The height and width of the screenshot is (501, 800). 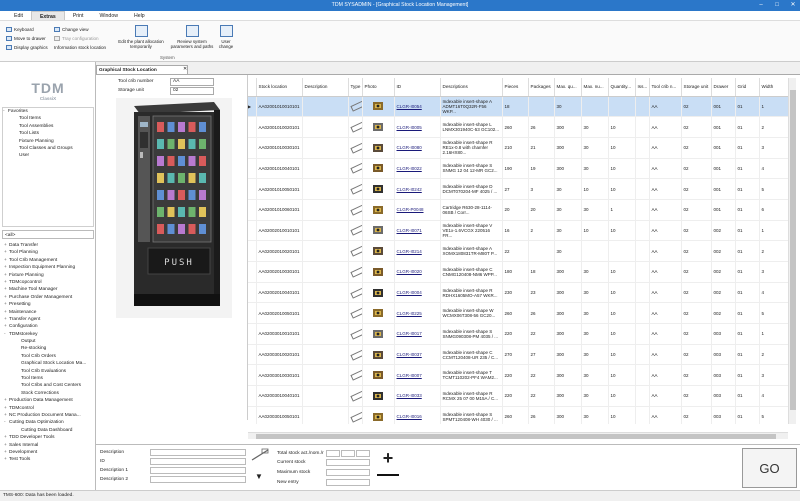 What do you see at coordinates (777, 5) in the screenshot?
I see `maximize-icon: □` at bounding box center [777, 5].